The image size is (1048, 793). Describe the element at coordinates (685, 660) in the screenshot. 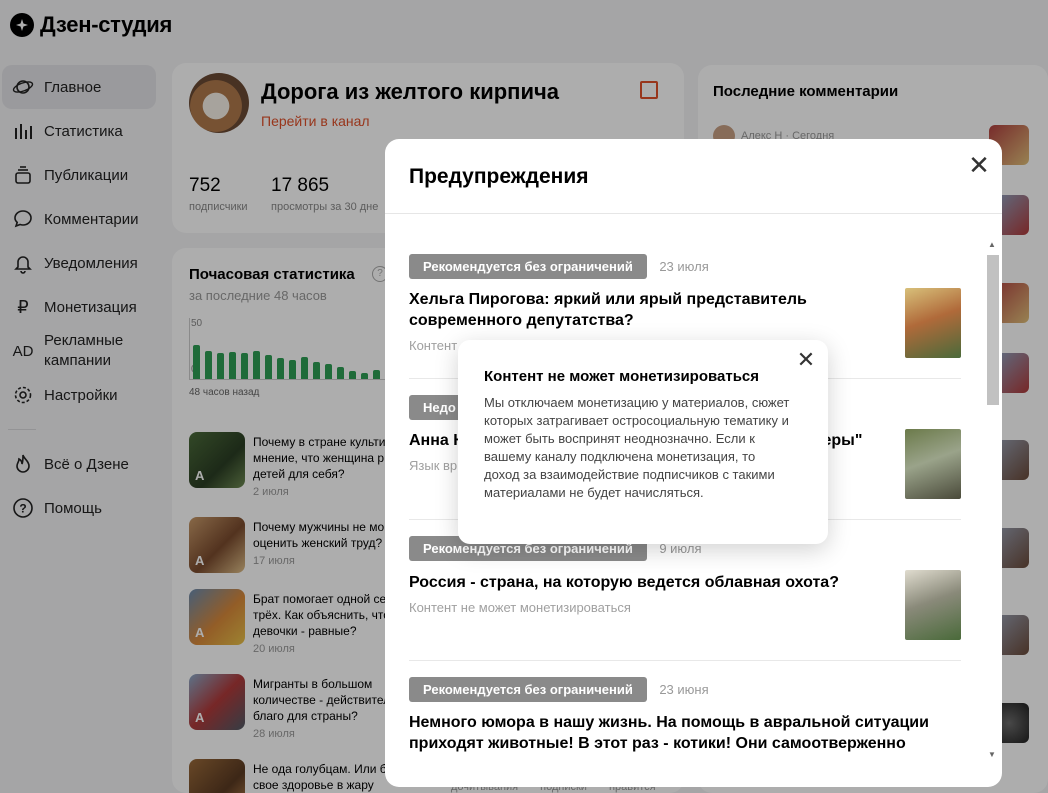

I see `divider` at that location.